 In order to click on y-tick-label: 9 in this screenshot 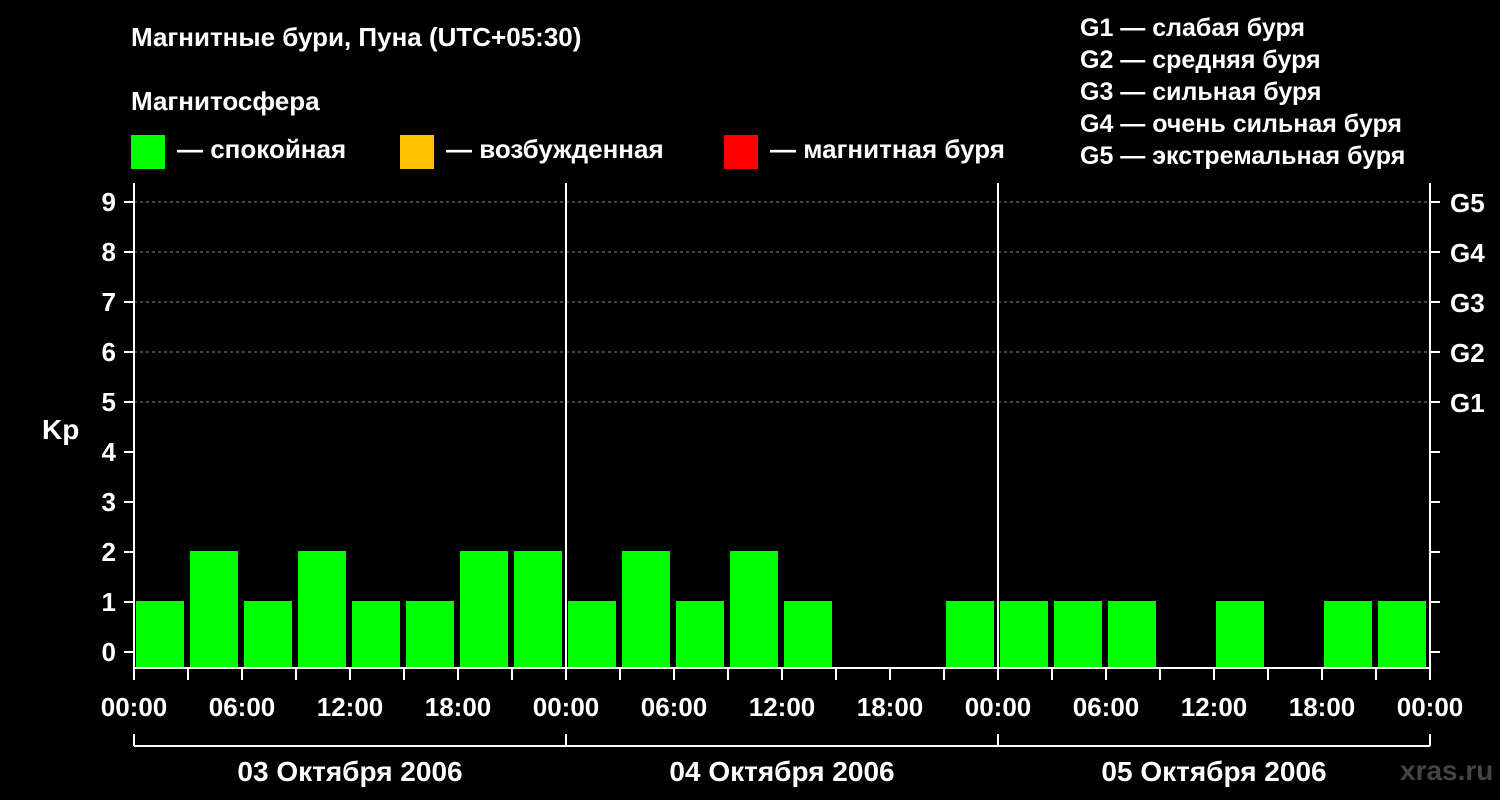, I will do `click(109, 202)`.